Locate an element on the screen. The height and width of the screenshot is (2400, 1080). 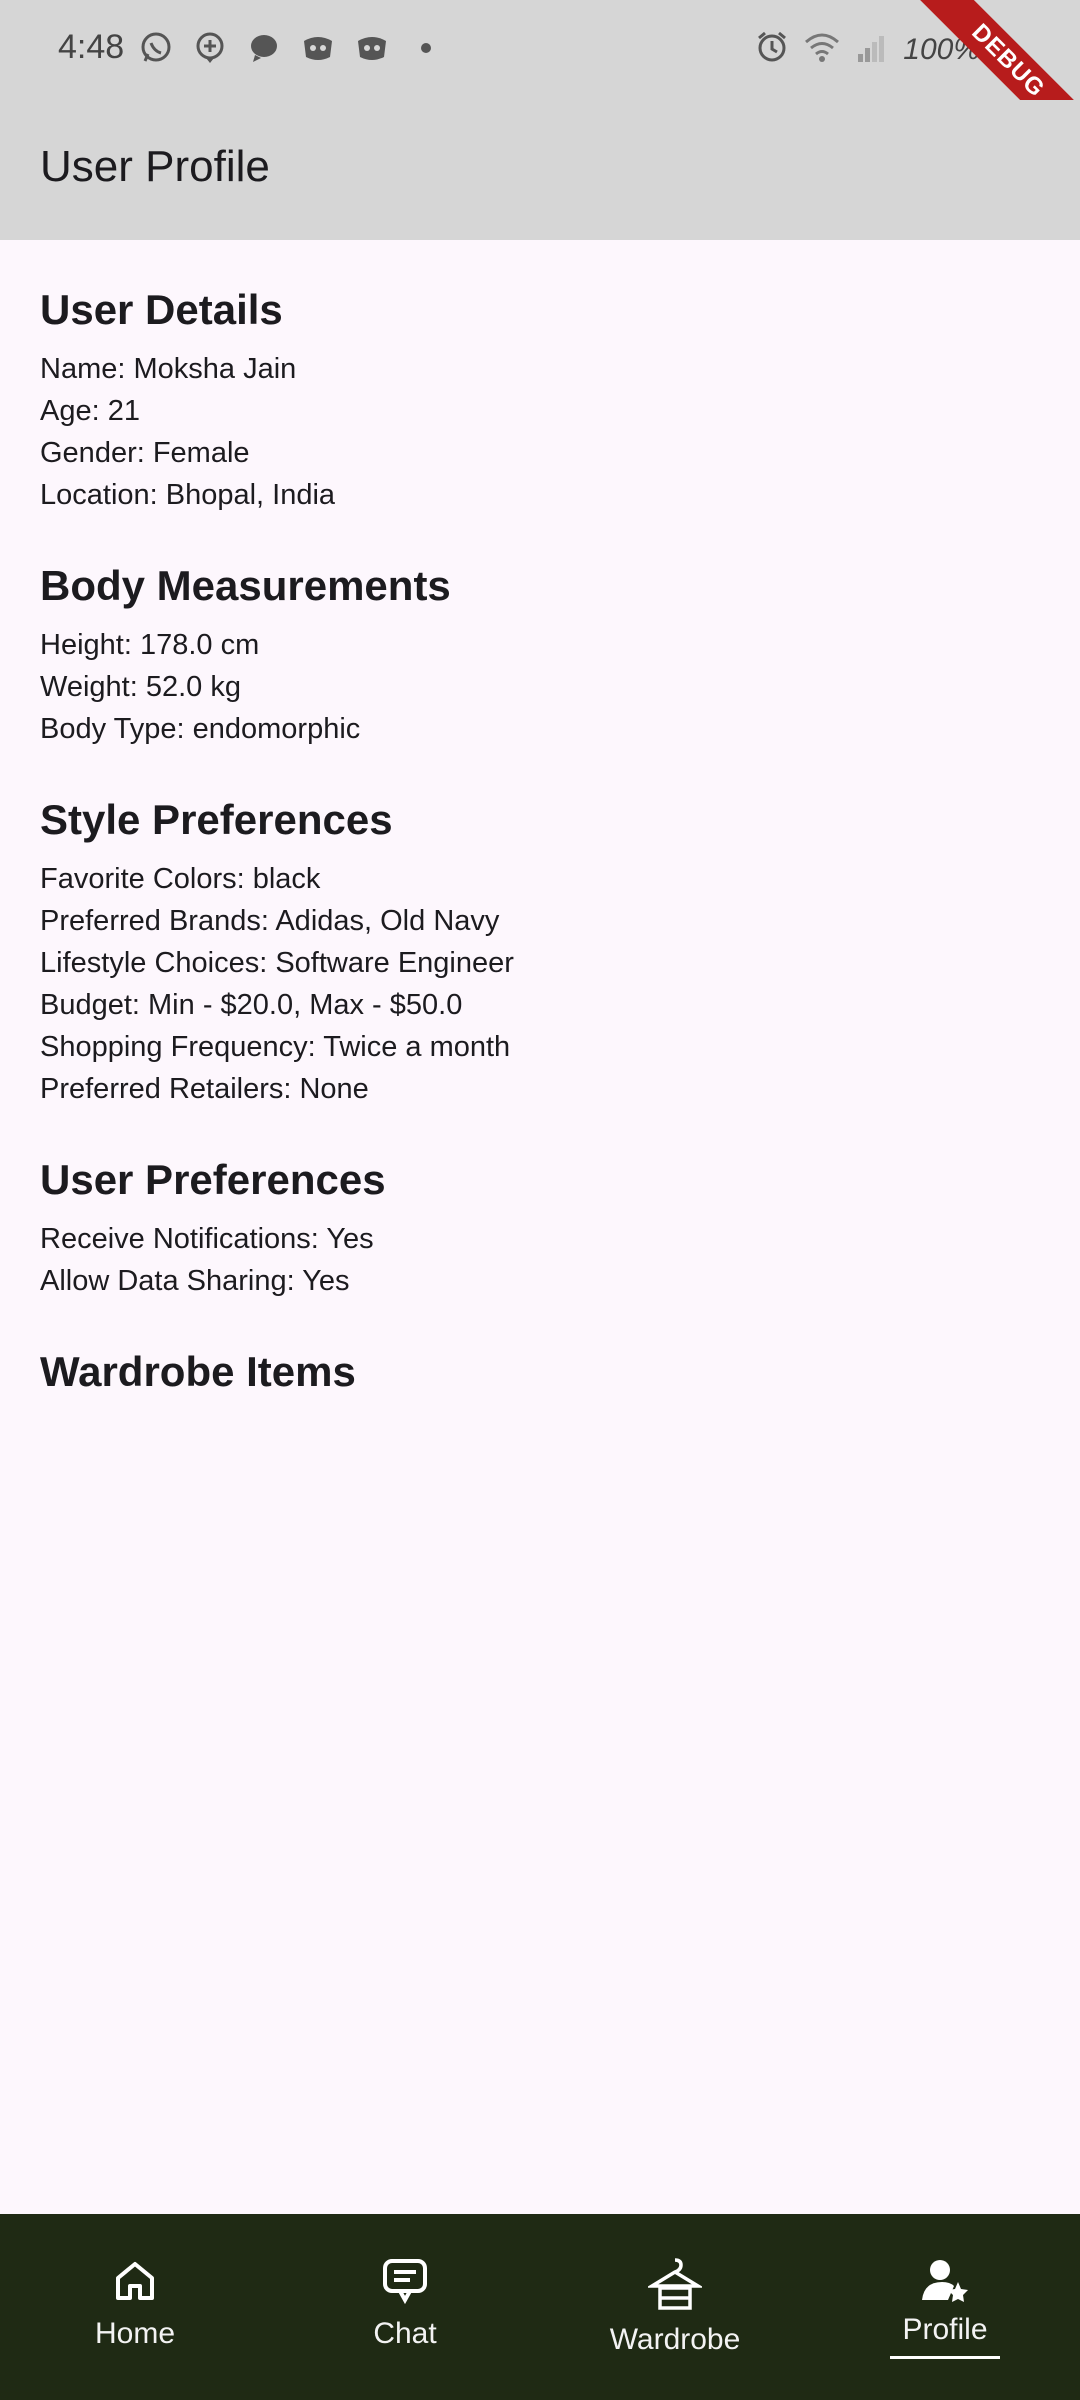
add-chat-icon is located at coordinates (210, 48).